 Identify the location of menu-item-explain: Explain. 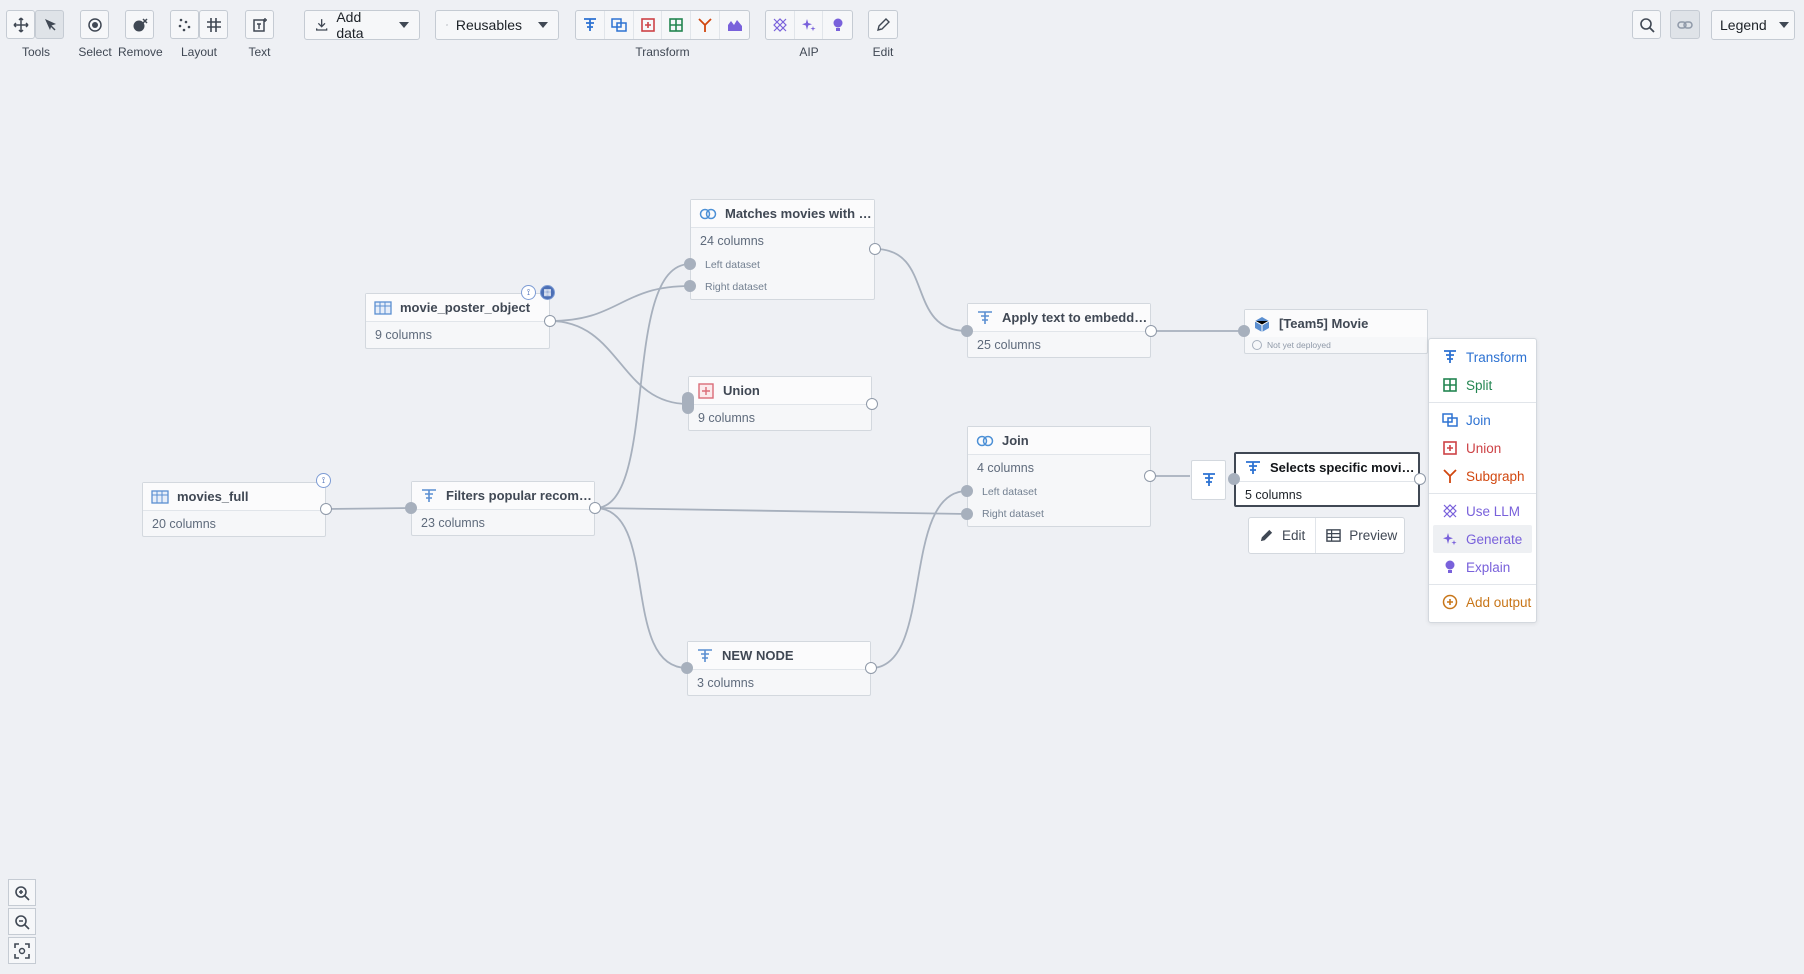
(1482, 567).